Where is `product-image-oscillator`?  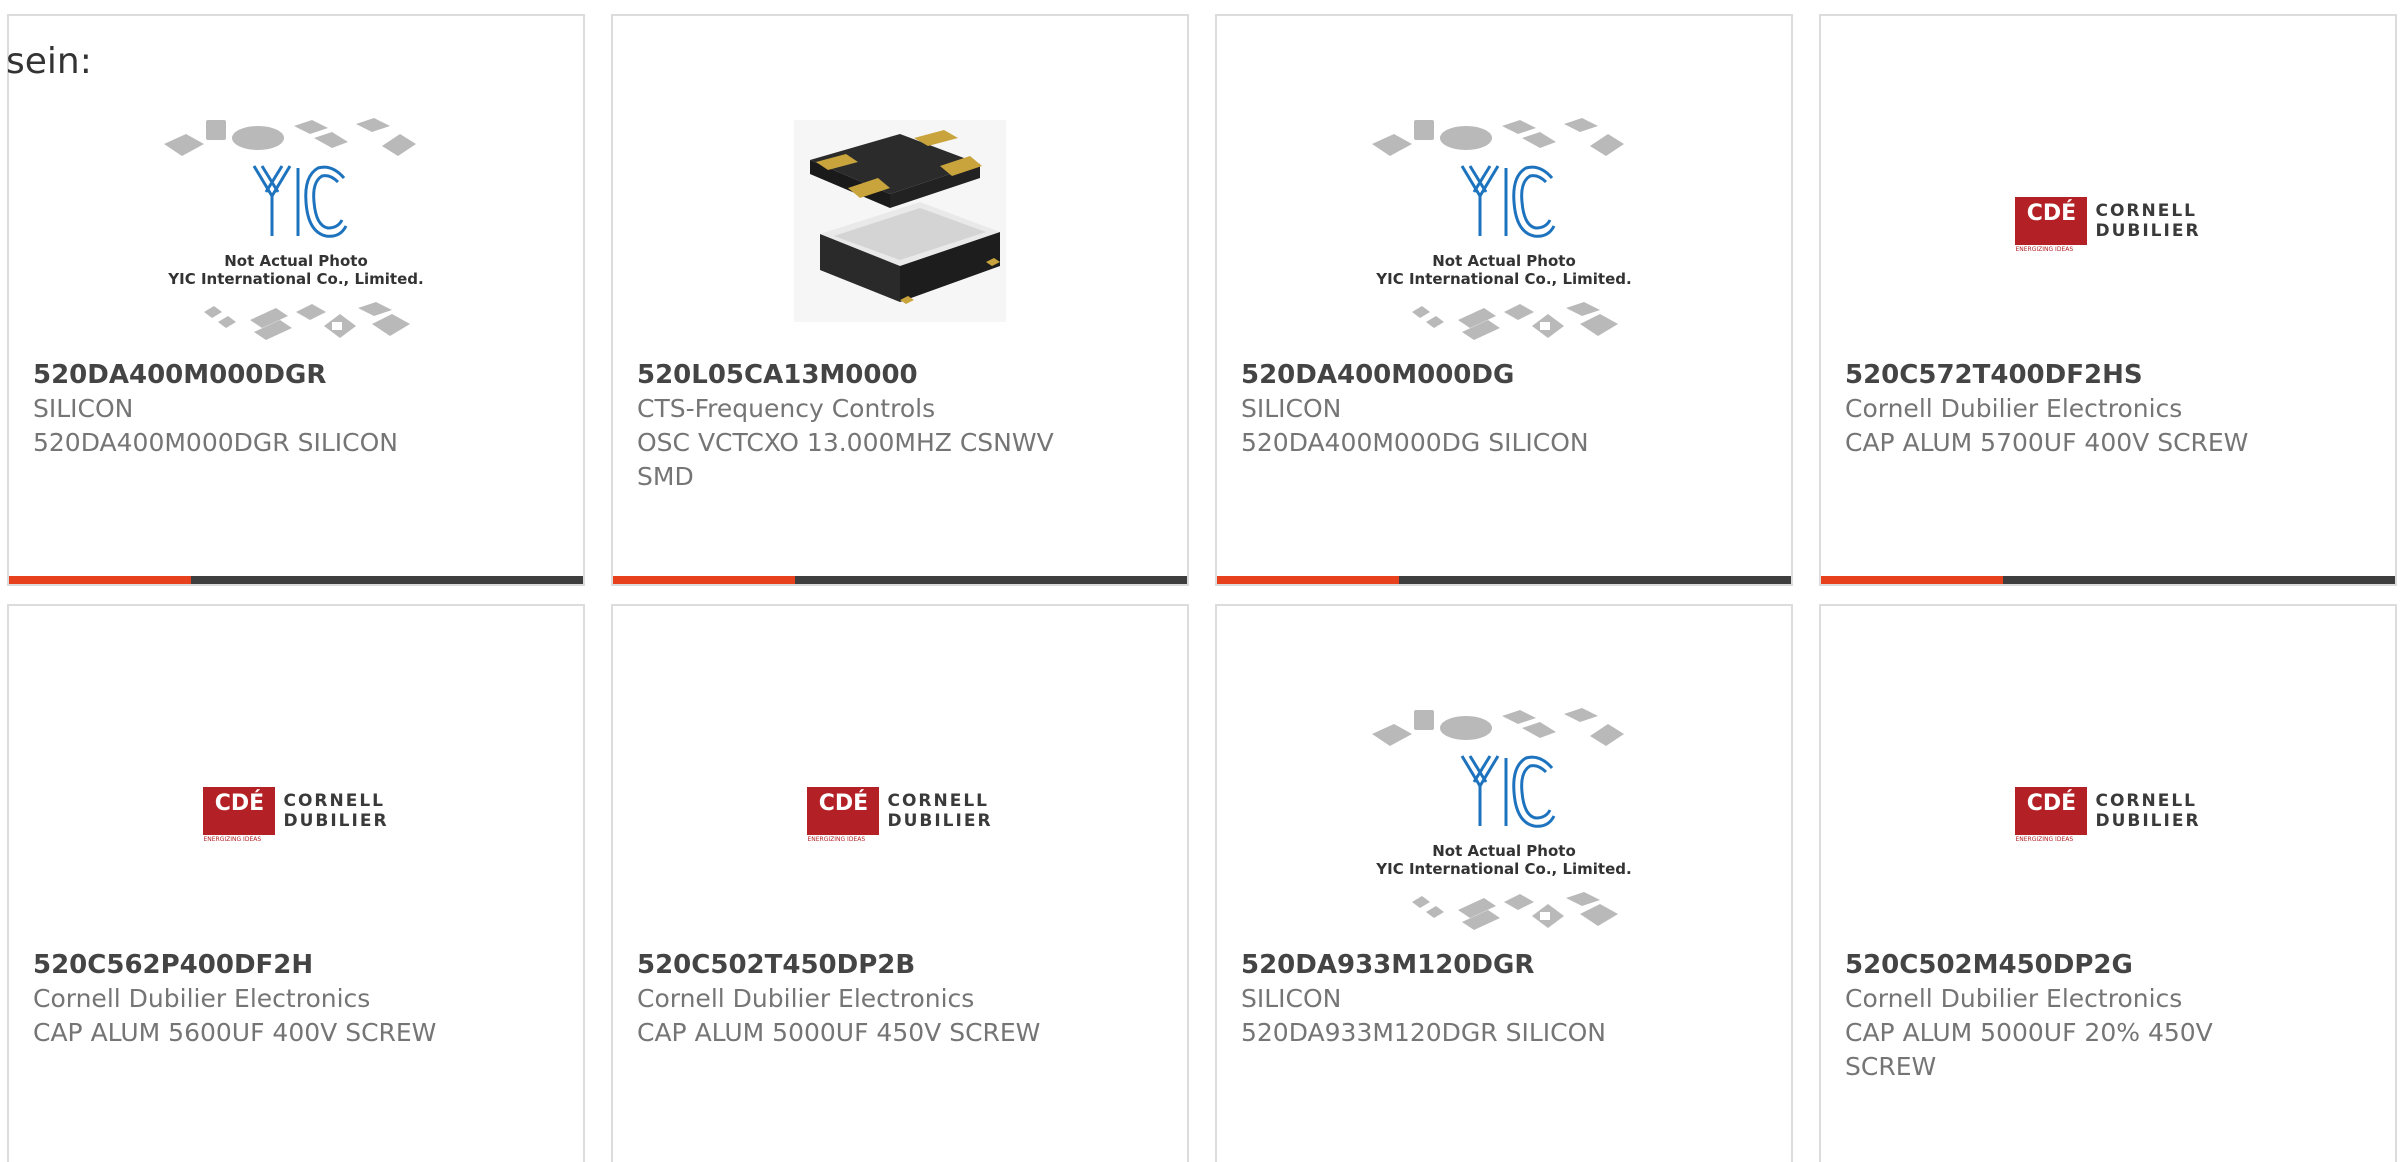
product-image-oscillator is located at coordinates (900, 221).